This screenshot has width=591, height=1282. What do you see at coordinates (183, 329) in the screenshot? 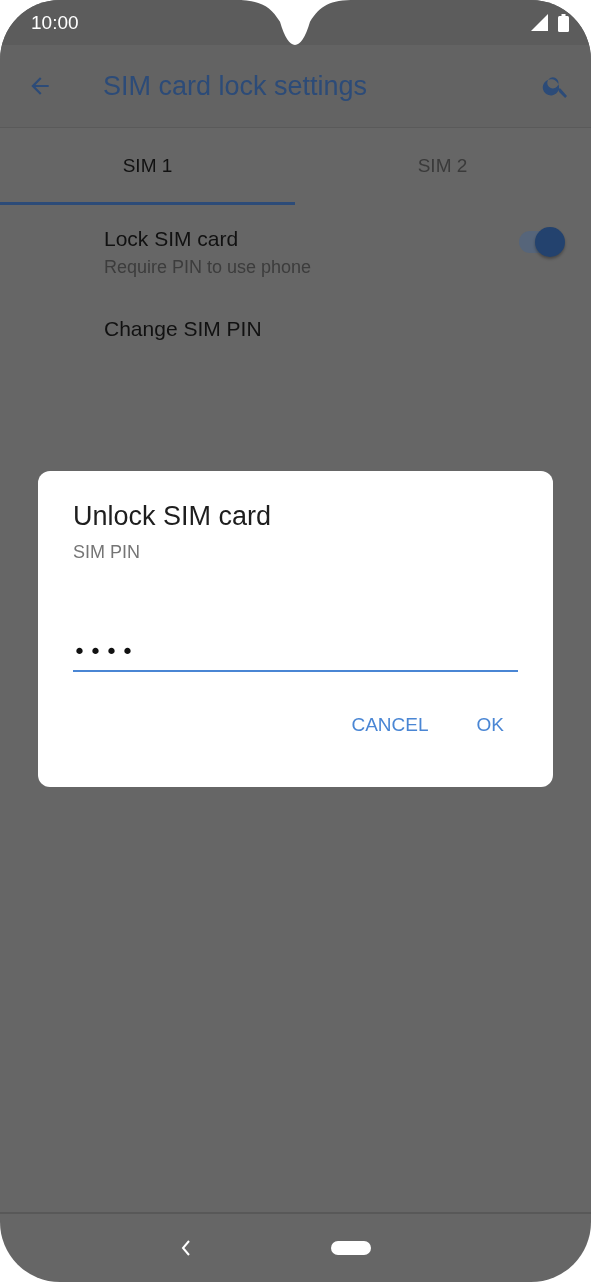
I see `setting-title: Change SIM PIN` at bounding box center [183, 329].